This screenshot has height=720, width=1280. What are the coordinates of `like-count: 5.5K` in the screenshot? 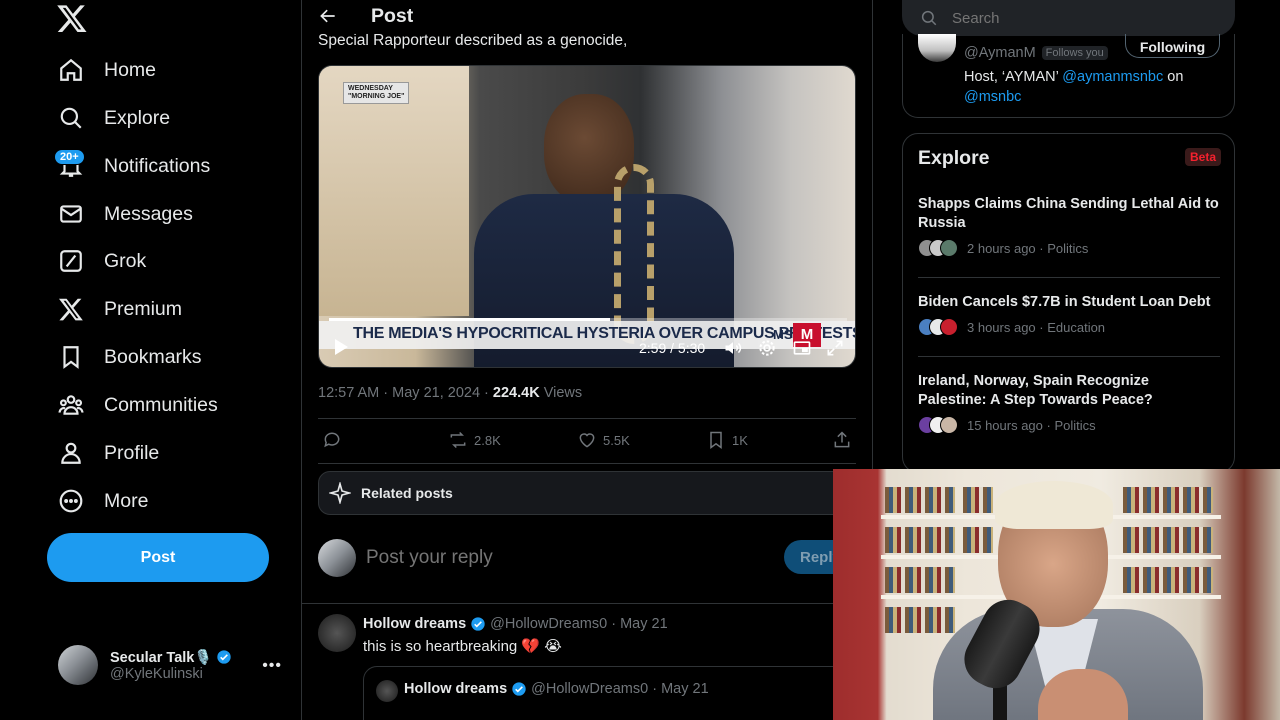 It's located at (616, 440).